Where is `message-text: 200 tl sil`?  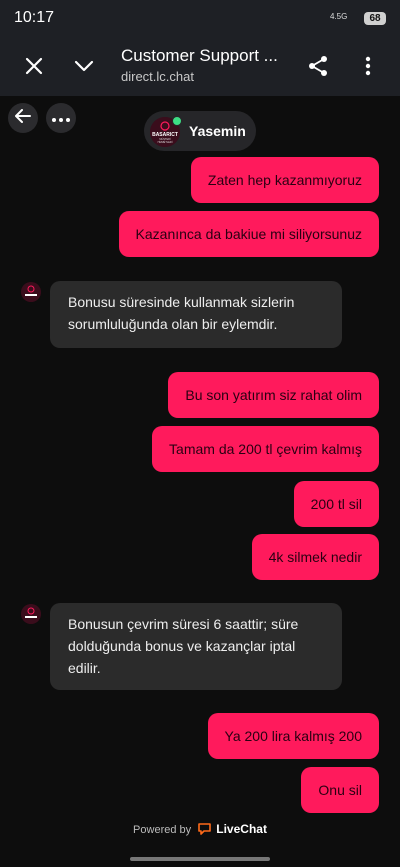 message-text: 200 tl sil is located at coordinates (336, 504).